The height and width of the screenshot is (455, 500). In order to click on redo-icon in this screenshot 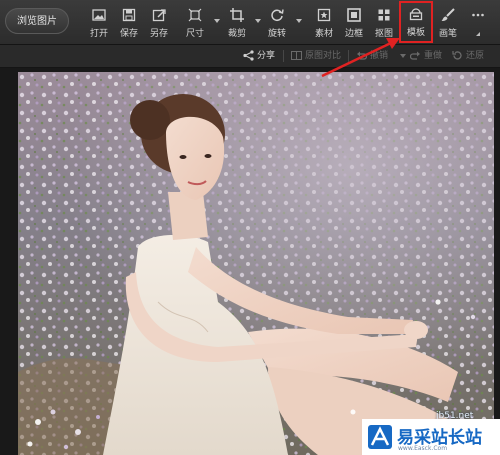, I will do `click(415, 55)`.